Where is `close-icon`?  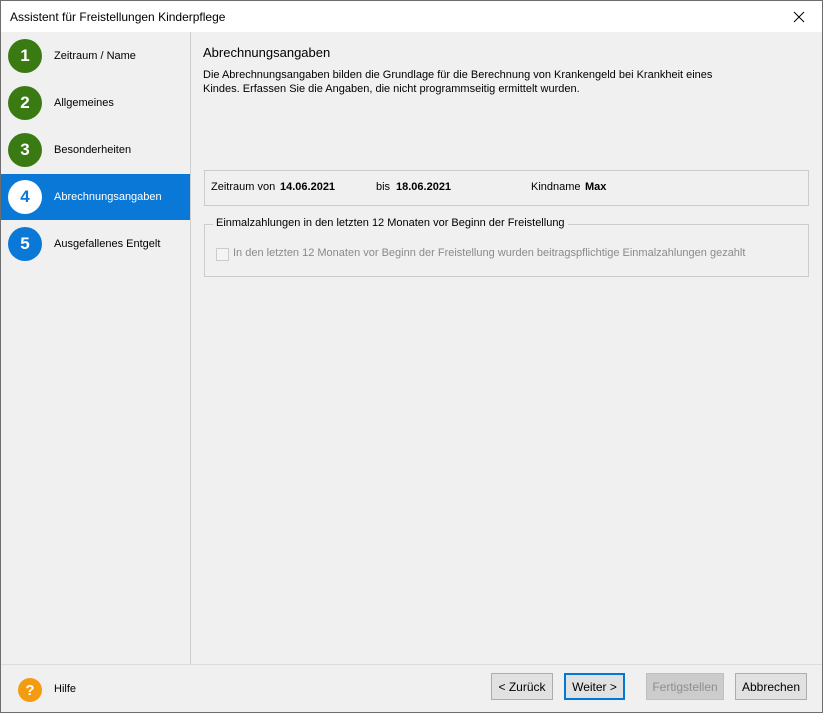 close-icon is located at coordinates (799, 16).